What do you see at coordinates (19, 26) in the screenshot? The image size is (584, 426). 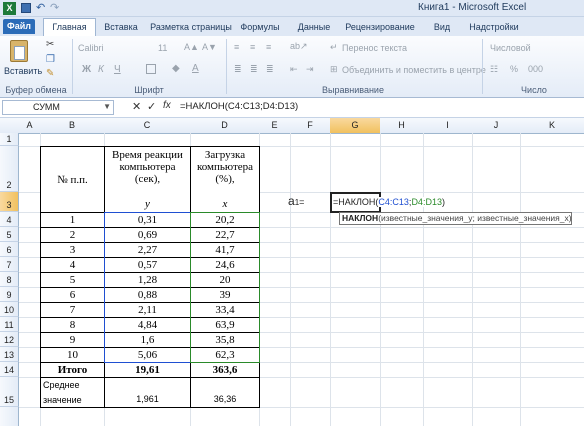 I see `tab-file: Файл` at bounding box center [19, 26].